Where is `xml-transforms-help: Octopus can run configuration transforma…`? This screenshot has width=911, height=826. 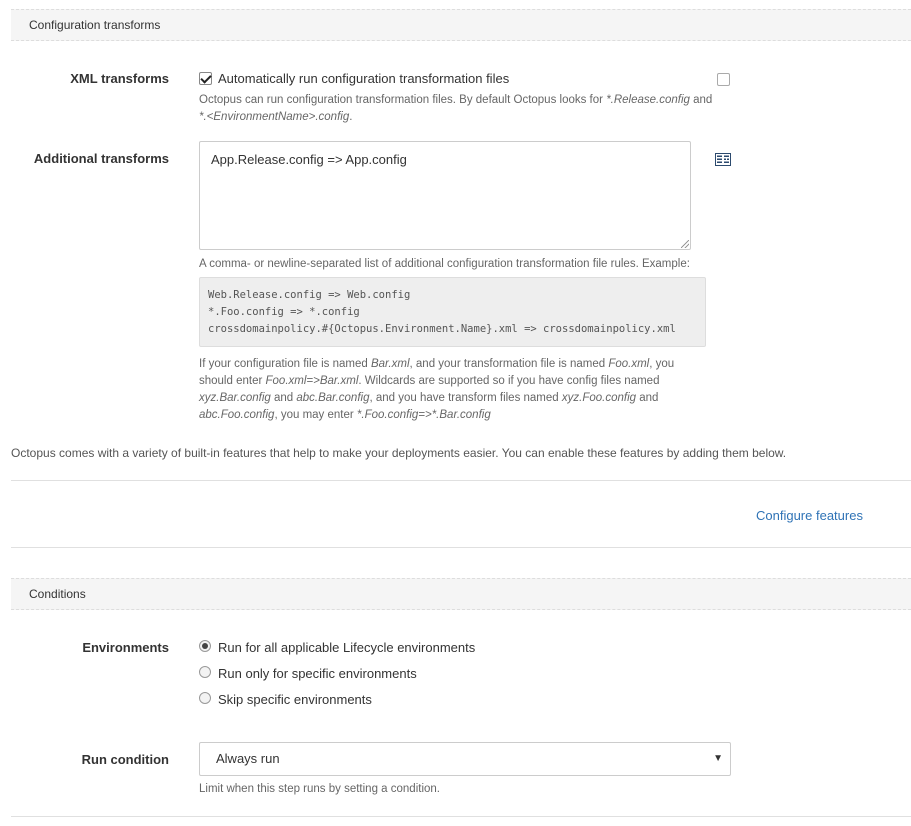
xml-transforms-help: Octopus can run configuration transforma… is located at coordinates (456, 108).